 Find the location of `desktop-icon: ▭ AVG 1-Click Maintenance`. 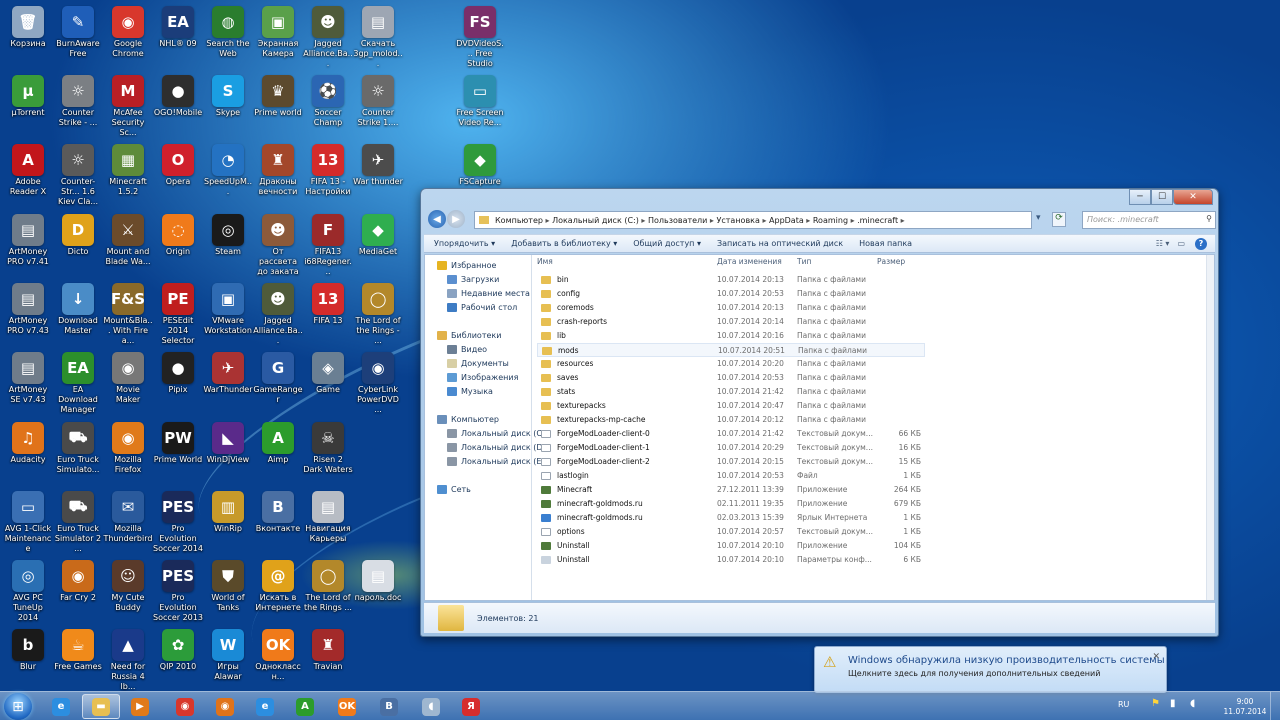

desktop-icon: ▭ AVG 1-Click Maintenance is located at coordinates (28, 521).